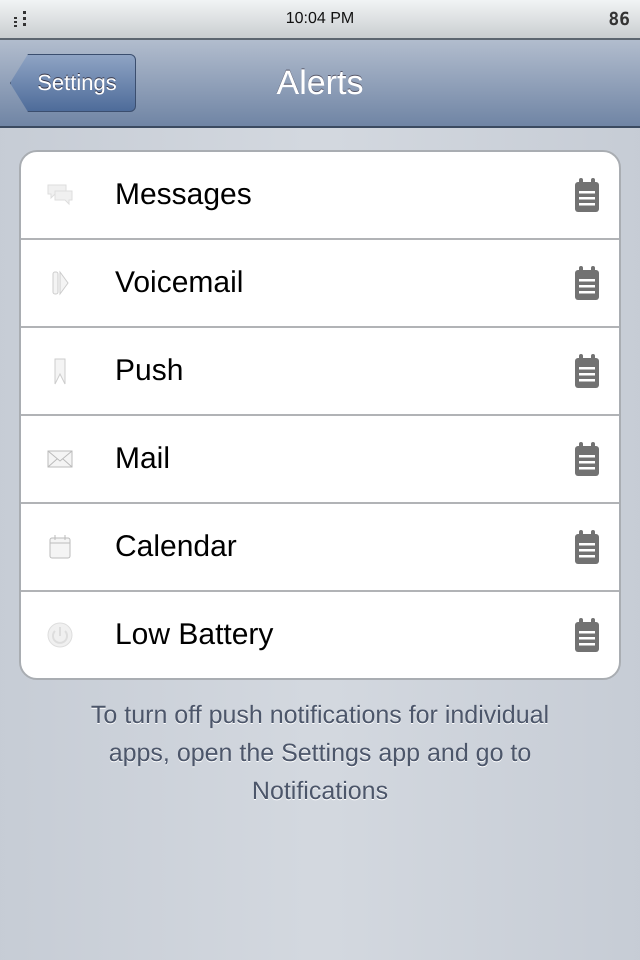 The height and width of the screenshot is (960, 640). What do you see at coordinates (73, 83) in the screenshot?
I see `back-button: Settings` at bounding box center [73, 83].